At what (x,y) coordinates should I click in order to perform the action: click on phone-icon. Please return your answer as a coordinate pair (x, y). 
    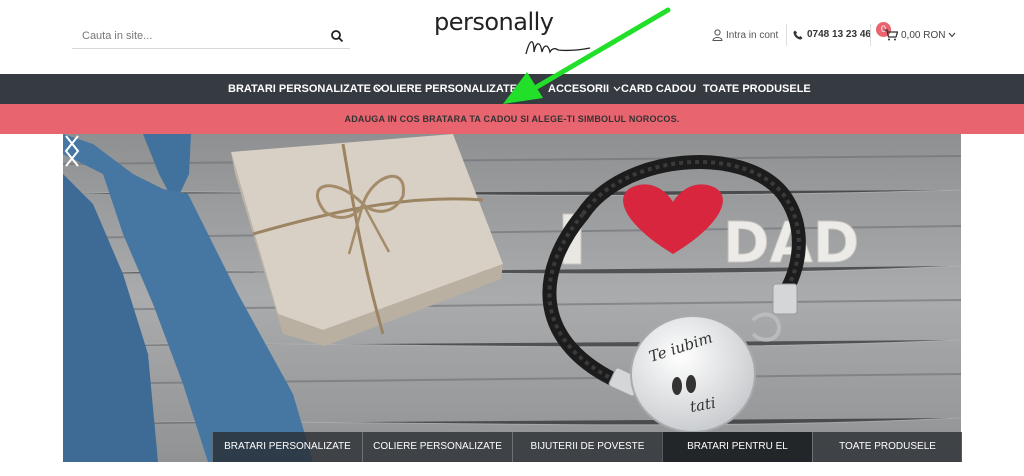
    Looking at the image, I should click on (798, 34).